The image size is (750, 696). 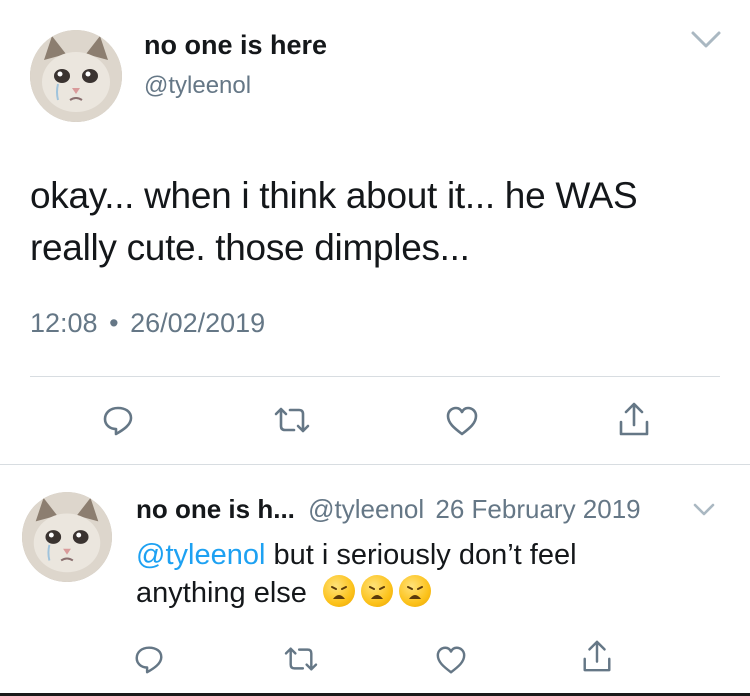 I want to click on reply-text-line-1: @tyleenol but i seriously don’t feel, so click(x=426, y=555).